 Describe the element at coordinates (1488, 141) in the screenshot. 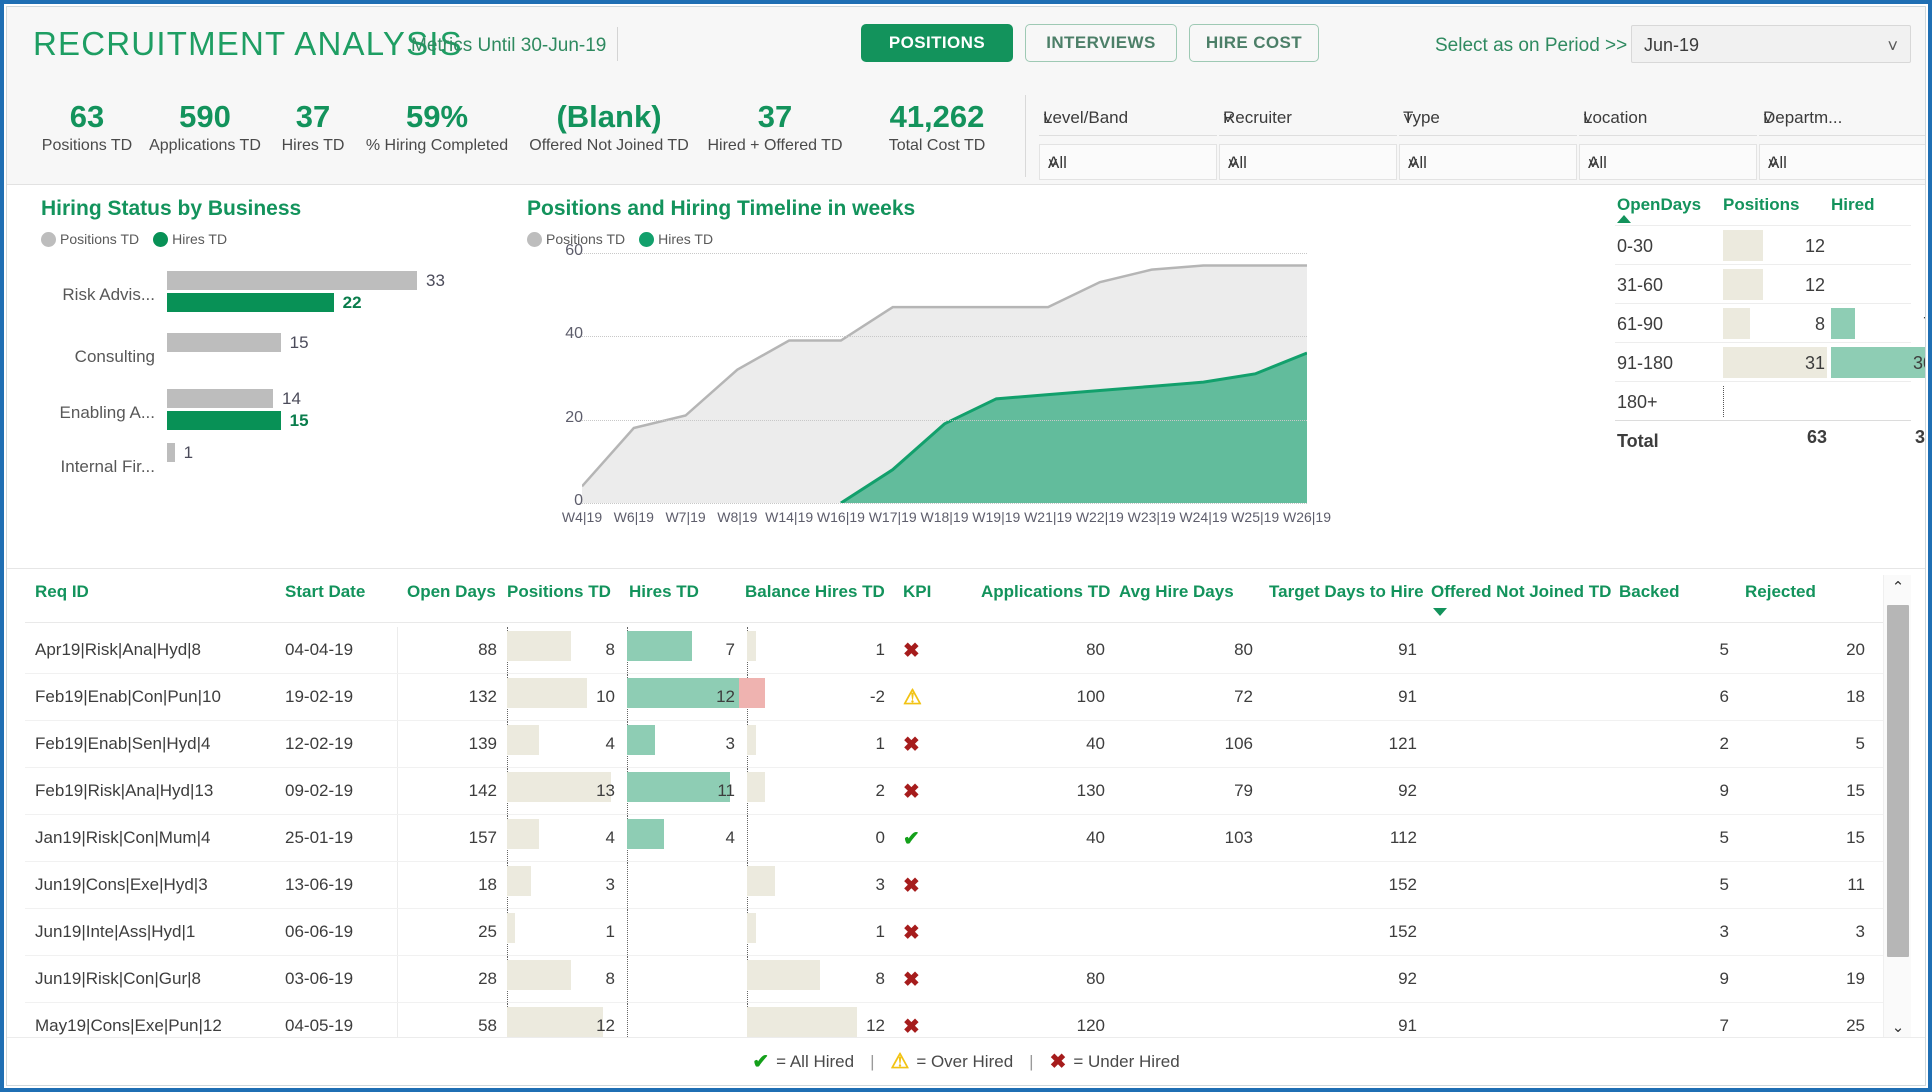

I see `filter-type: Type ˅ All ˅` at that location.